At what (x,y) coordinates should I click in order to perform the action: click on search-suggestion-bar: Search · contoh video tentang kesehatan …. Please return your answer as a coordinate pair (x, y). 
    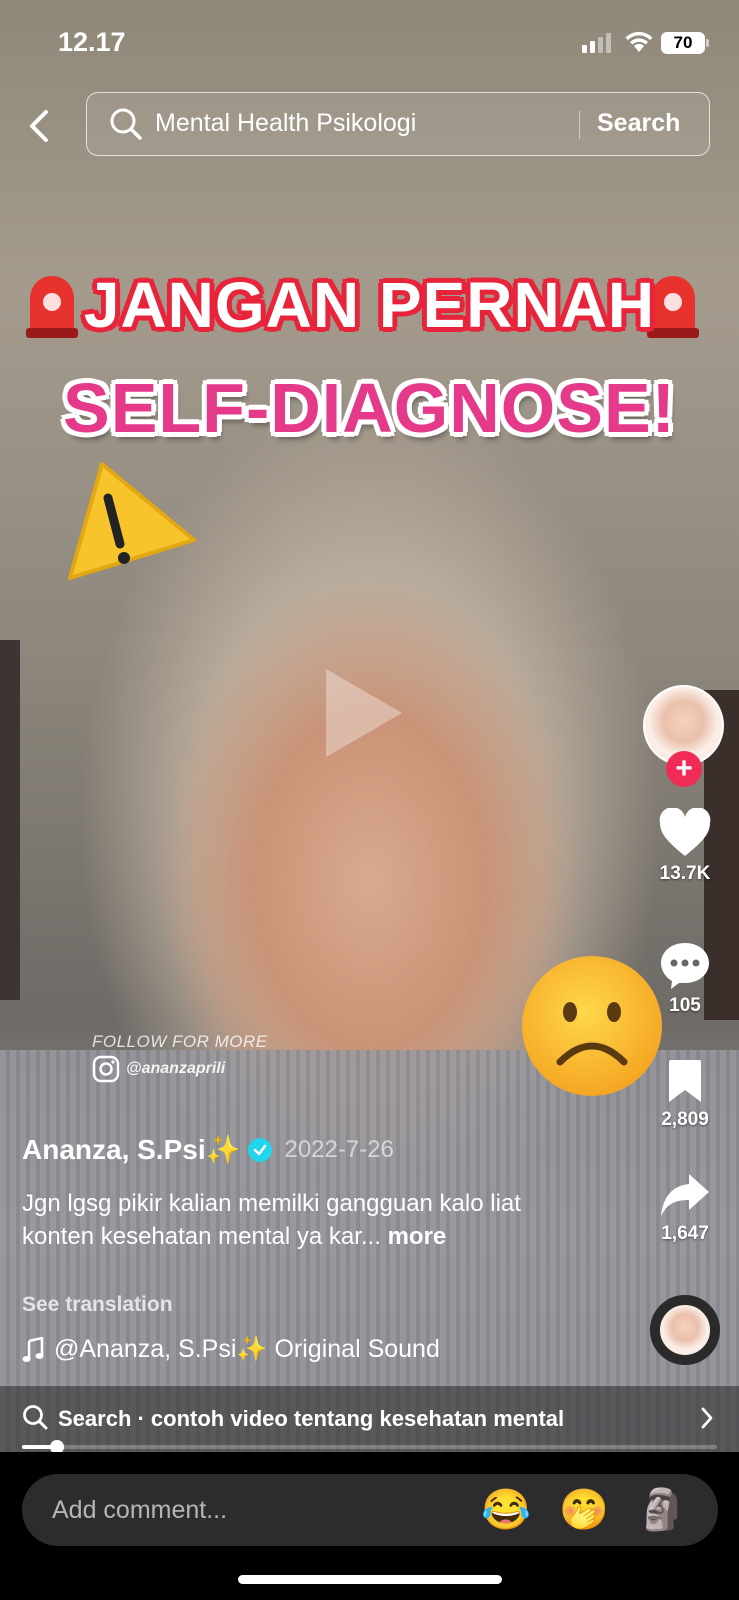
    Looking at the image, I should click on (369, 1419).